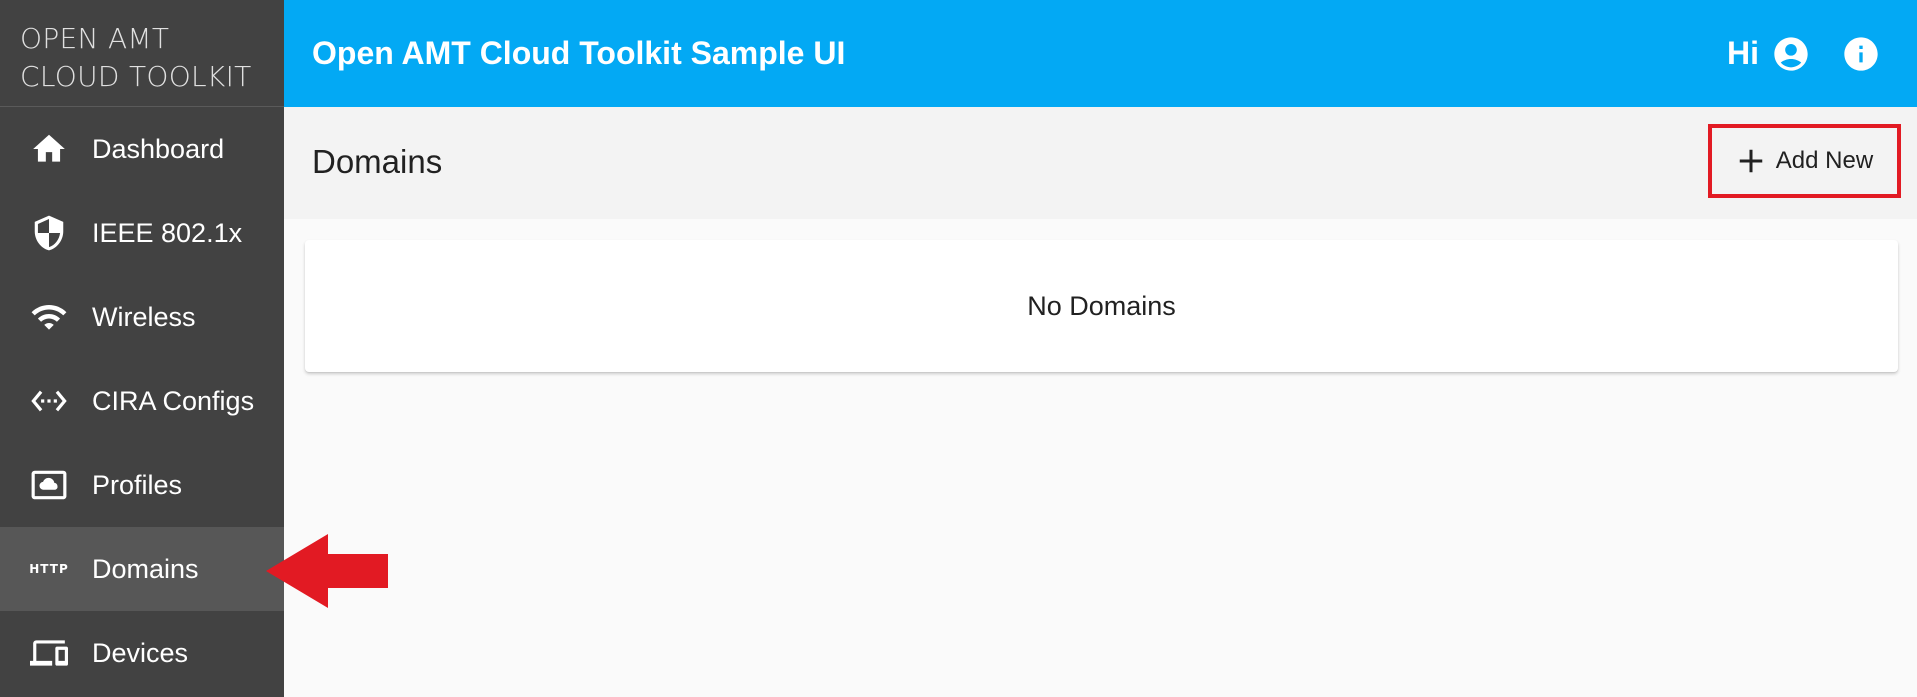 Image resolution: width=1917 pixels, height=697 pixels. I want to click on sidebar-item-domains: HTTP Domains, so click(142, 569).